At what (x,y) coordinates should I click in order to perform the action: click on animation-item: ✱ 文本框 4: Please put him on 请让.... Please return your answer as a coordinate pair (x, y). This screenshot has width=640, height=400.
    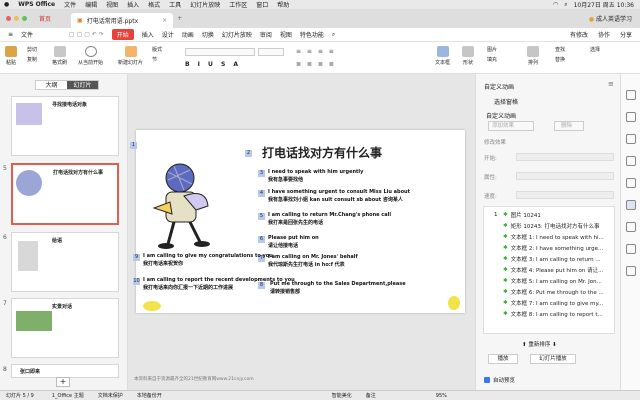
    Looking at the image, I should click on (558, 270).